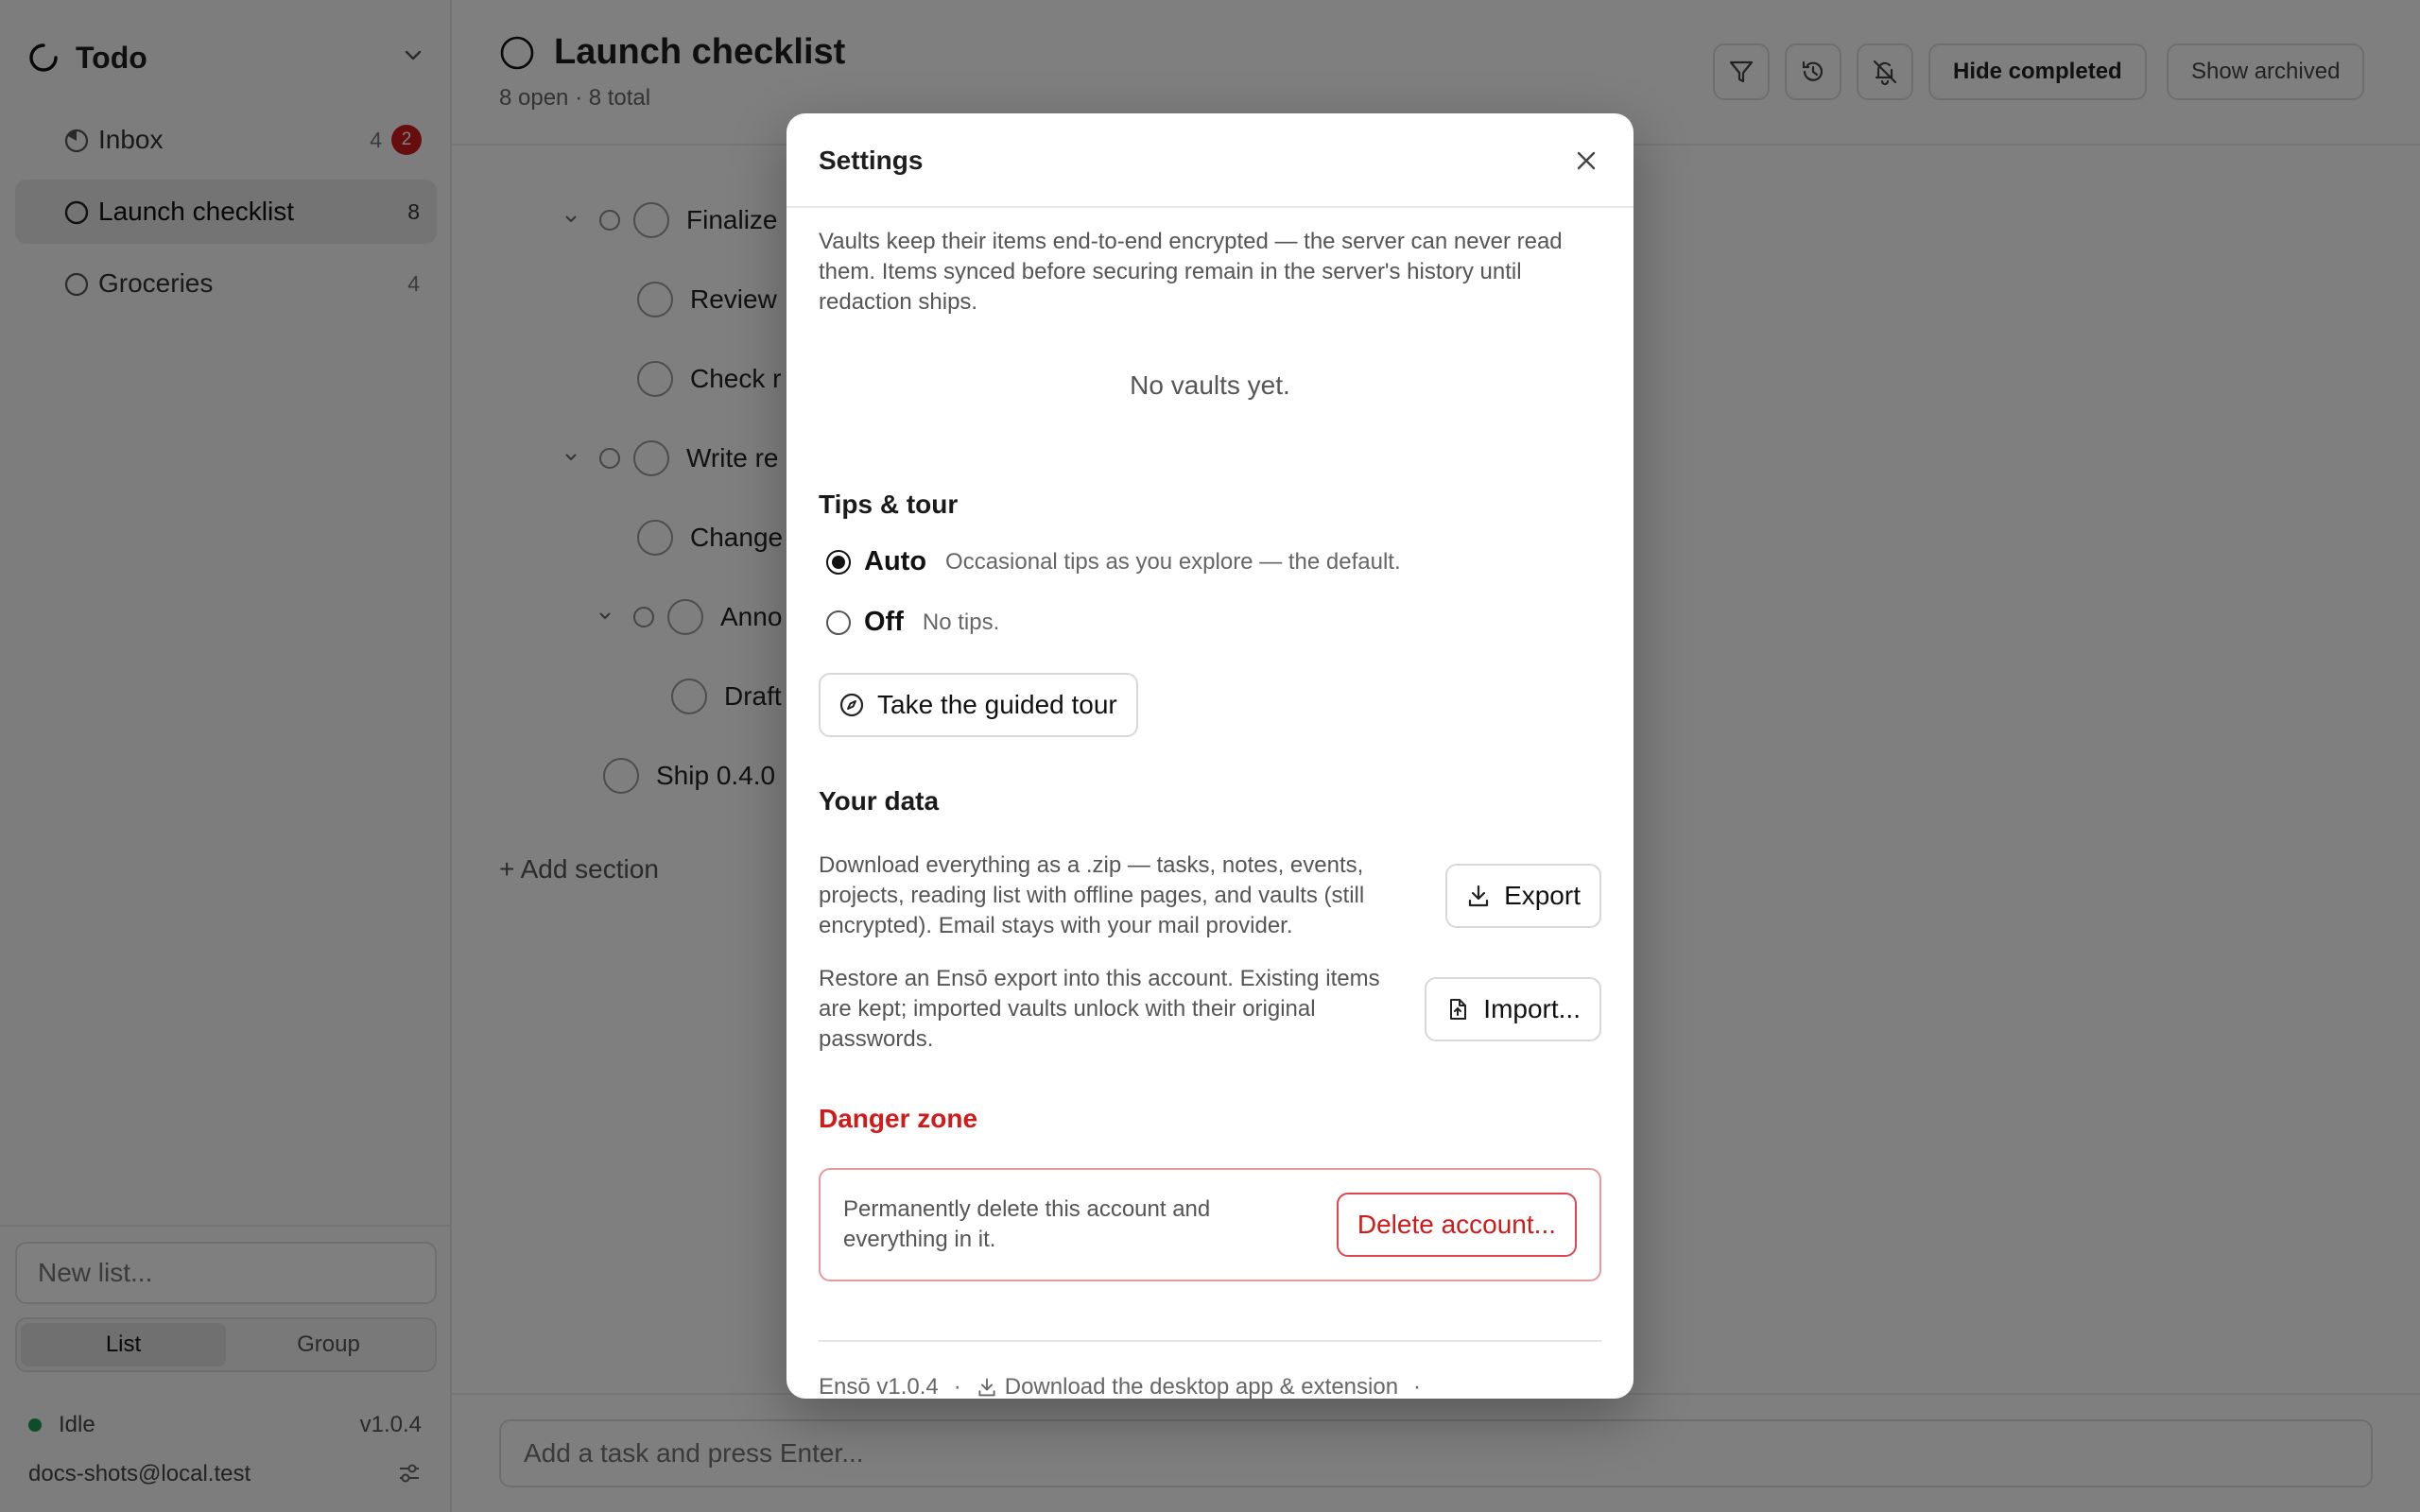 This screenshot has width=2420, height=1512. I want to click on guided-tour-button: Take the guided tour, so click(978, 705).